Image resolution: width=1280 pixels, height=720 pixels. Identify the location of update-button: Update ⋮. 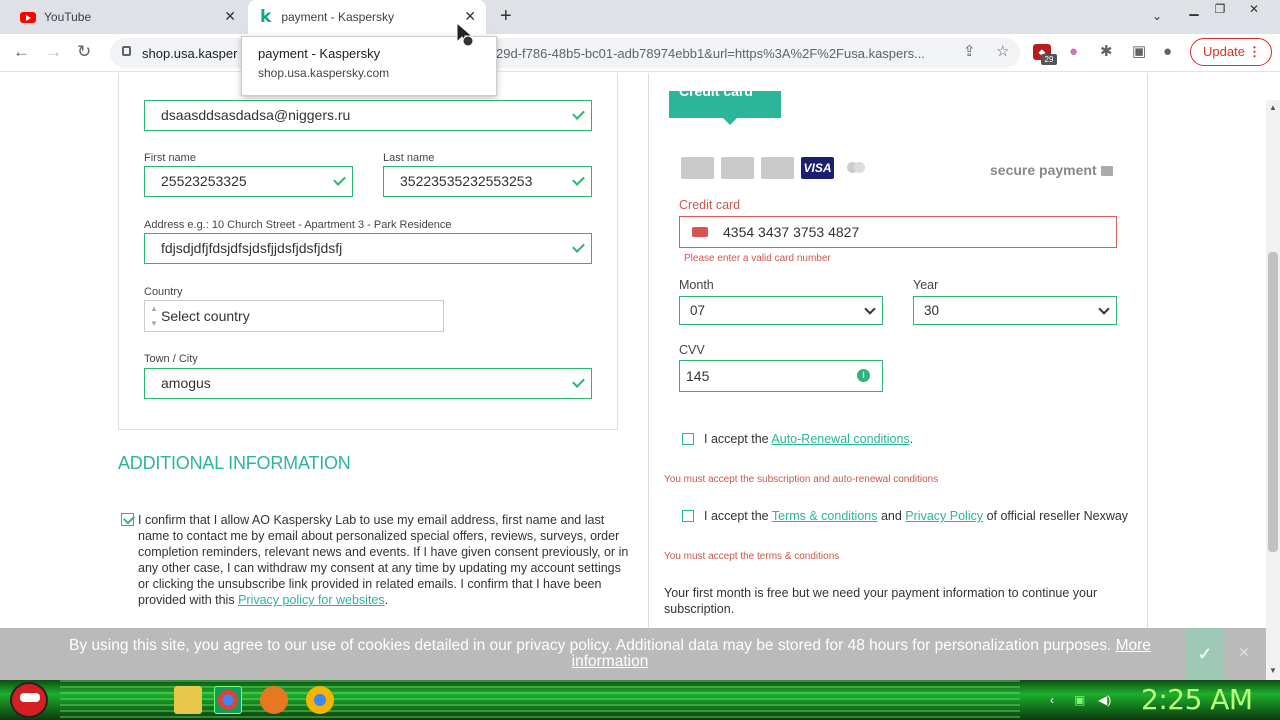
(1231, 52).